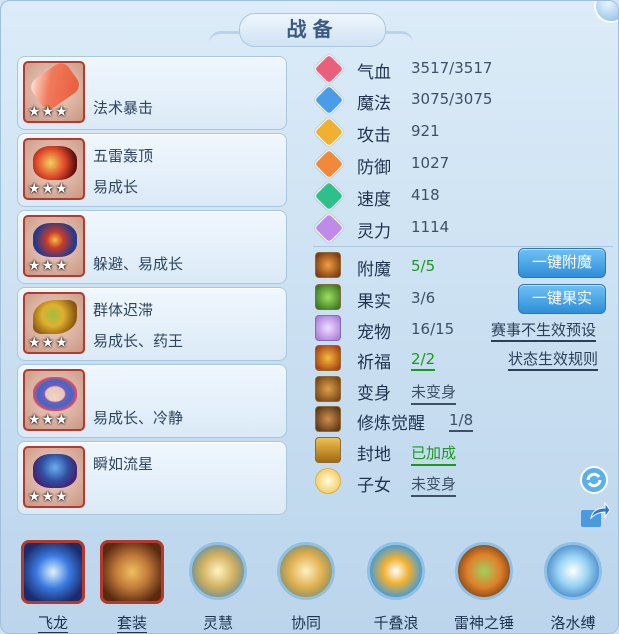  I want to click on extra-value: 2/2, so click(423, 360).